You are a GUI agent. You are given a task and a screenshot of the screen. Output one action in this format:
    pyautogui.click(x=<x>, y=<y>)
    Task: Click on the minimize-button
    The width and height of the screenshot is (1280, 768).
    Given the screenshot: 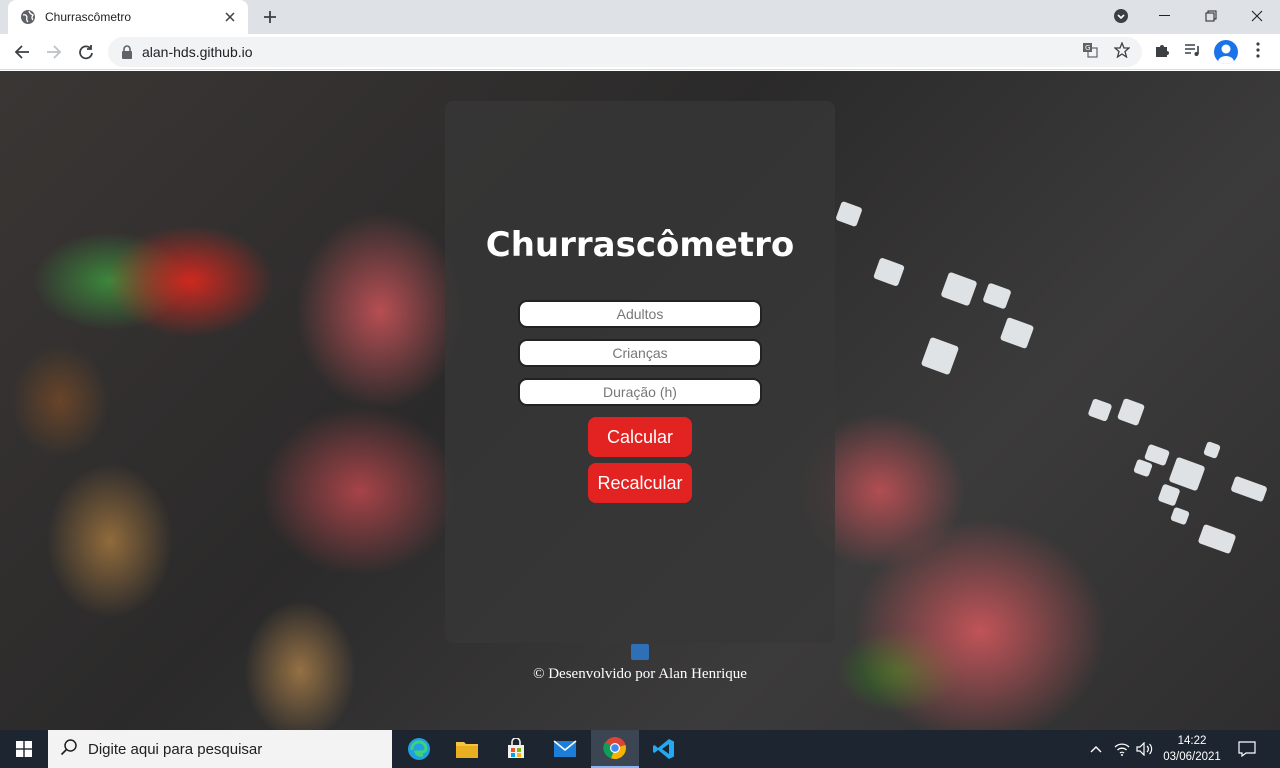 What is the action you would take?
    pyautogui.click(x=1165, y=16)
    